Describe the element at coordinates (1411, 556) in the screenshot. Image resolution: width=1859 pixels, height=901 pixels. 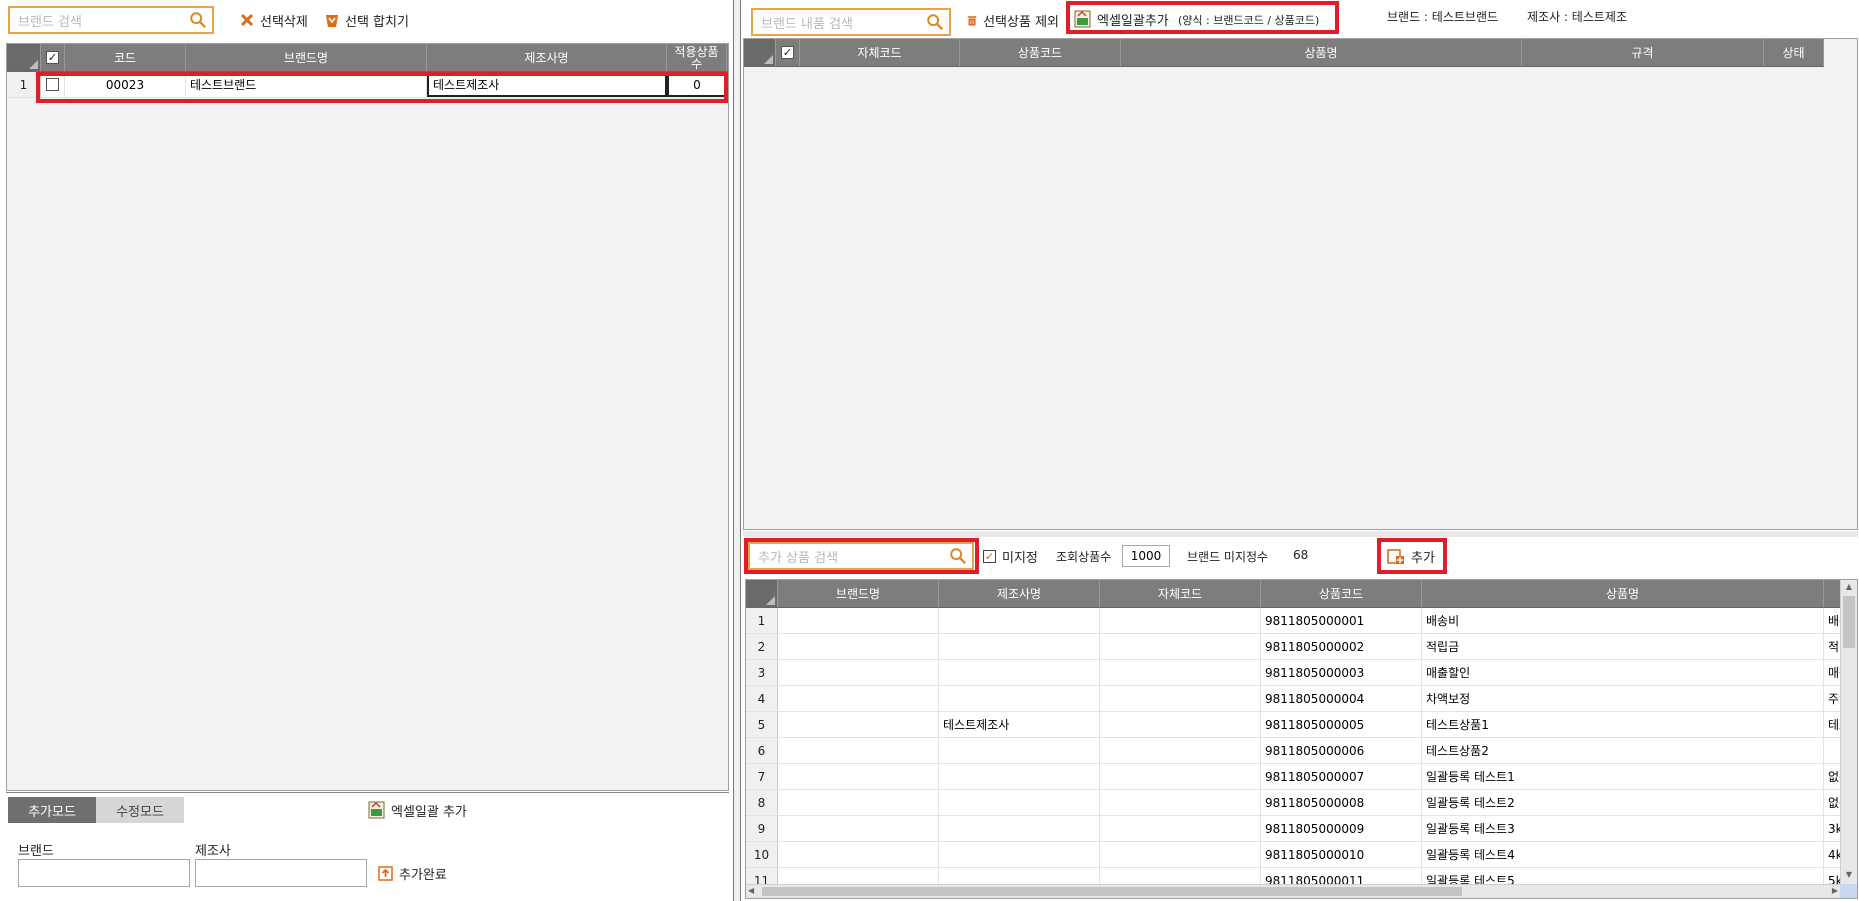
I see `add-button: 추가` at that location.